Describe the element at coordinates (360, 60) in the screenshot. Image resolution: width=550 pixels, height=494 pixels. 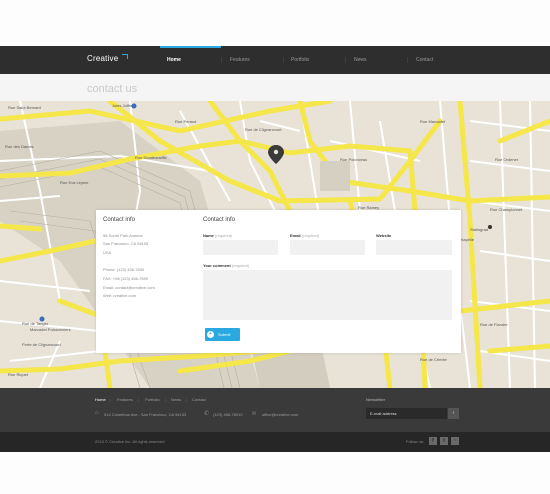
I see `nav-news: News` at that location.